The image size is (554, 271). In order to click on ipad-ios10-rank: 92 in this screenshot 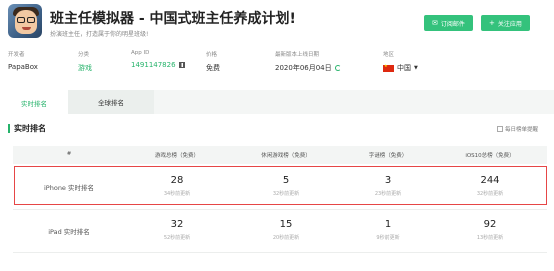, I will do `click(490, 224)`.